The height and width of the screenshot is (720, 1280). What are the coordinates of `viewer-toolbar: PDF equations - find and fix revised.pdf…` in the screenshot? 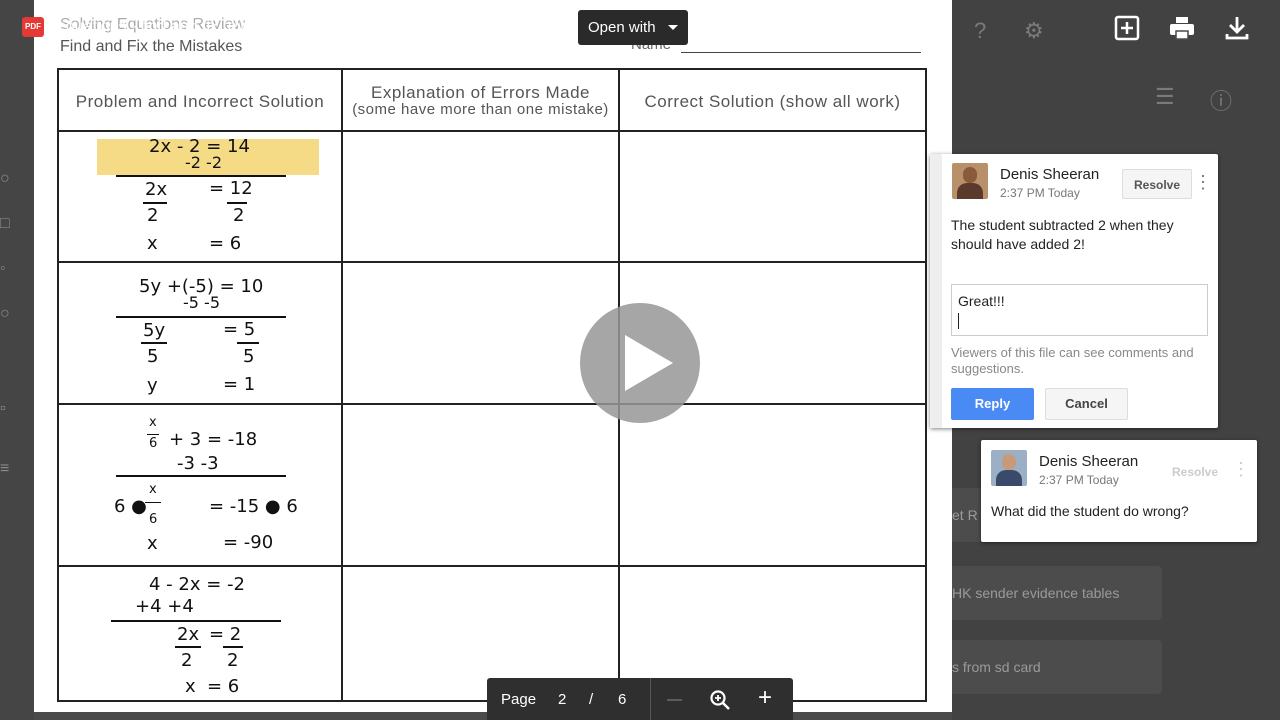 It's located at (640, 28).